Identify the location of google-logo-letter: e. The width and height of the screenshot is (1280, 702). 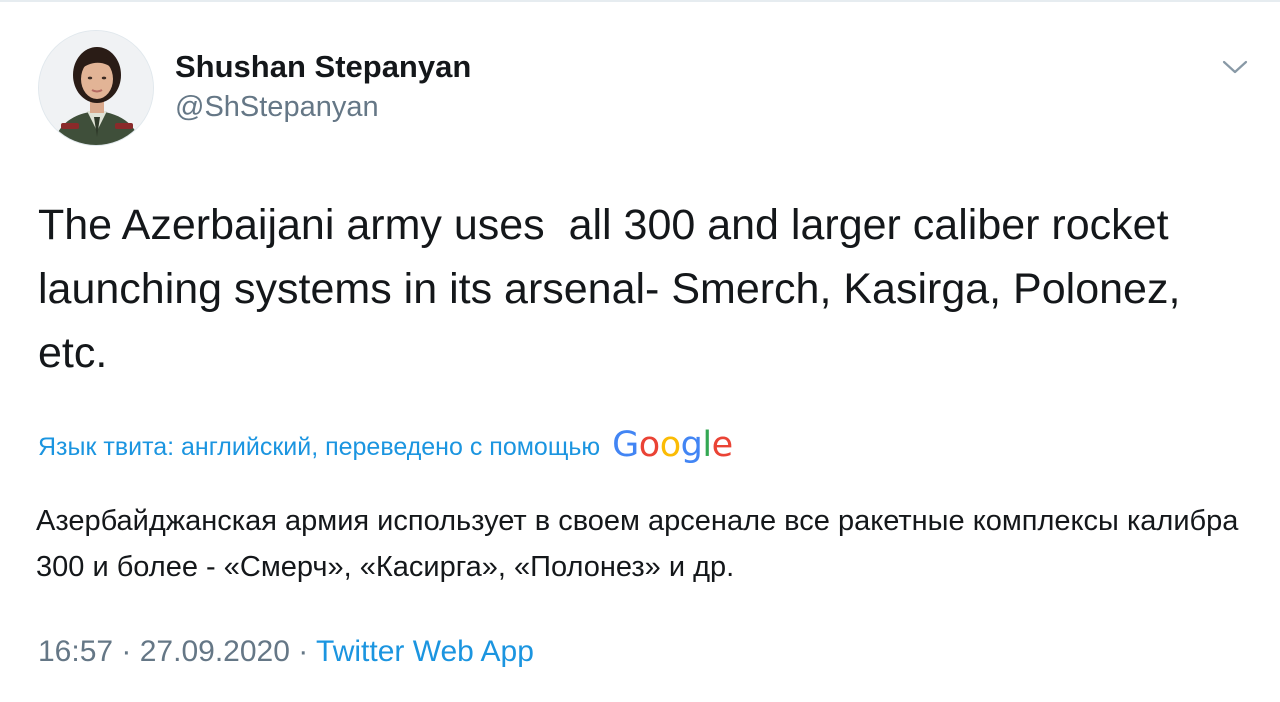
(722, 445).